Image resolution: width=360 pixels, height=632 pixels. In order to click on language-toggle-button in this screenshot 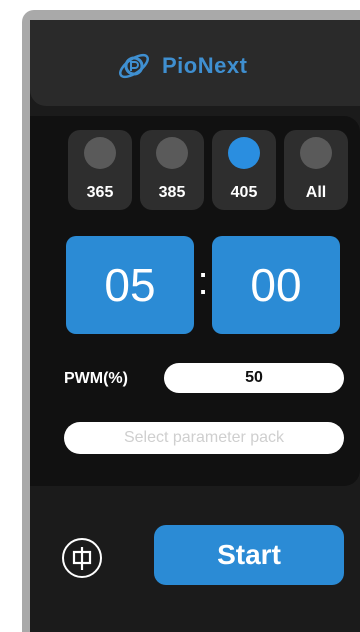, I will do `click(82, 558)`.